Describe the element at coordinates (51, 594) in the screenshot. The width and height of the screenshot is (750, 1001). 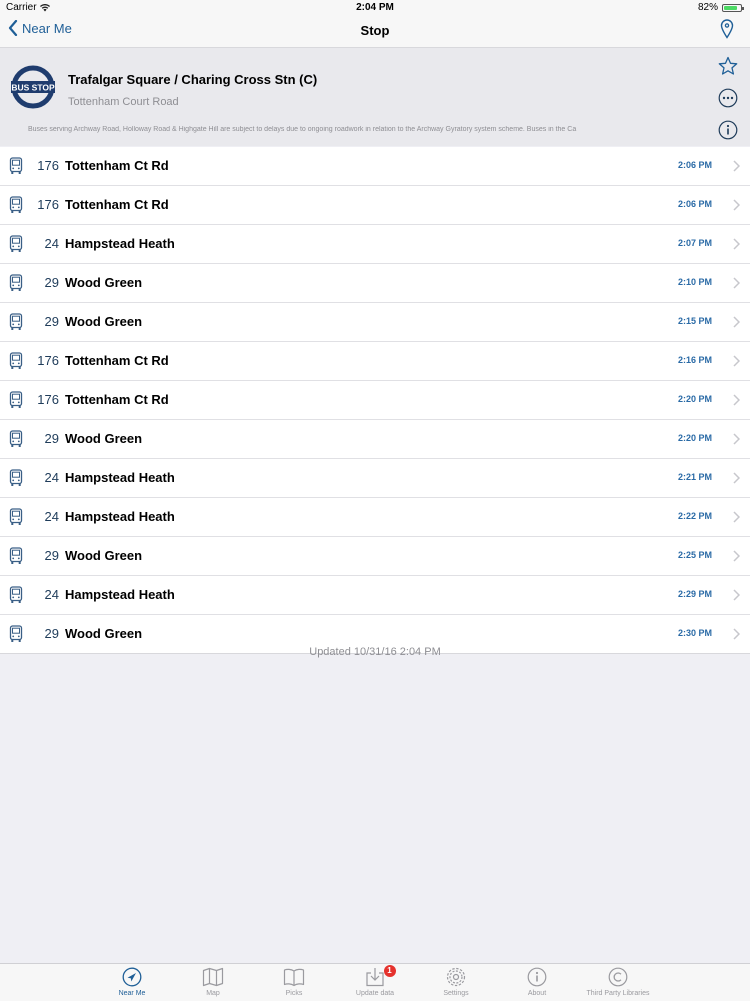
I see `route-number: 24` at that location.